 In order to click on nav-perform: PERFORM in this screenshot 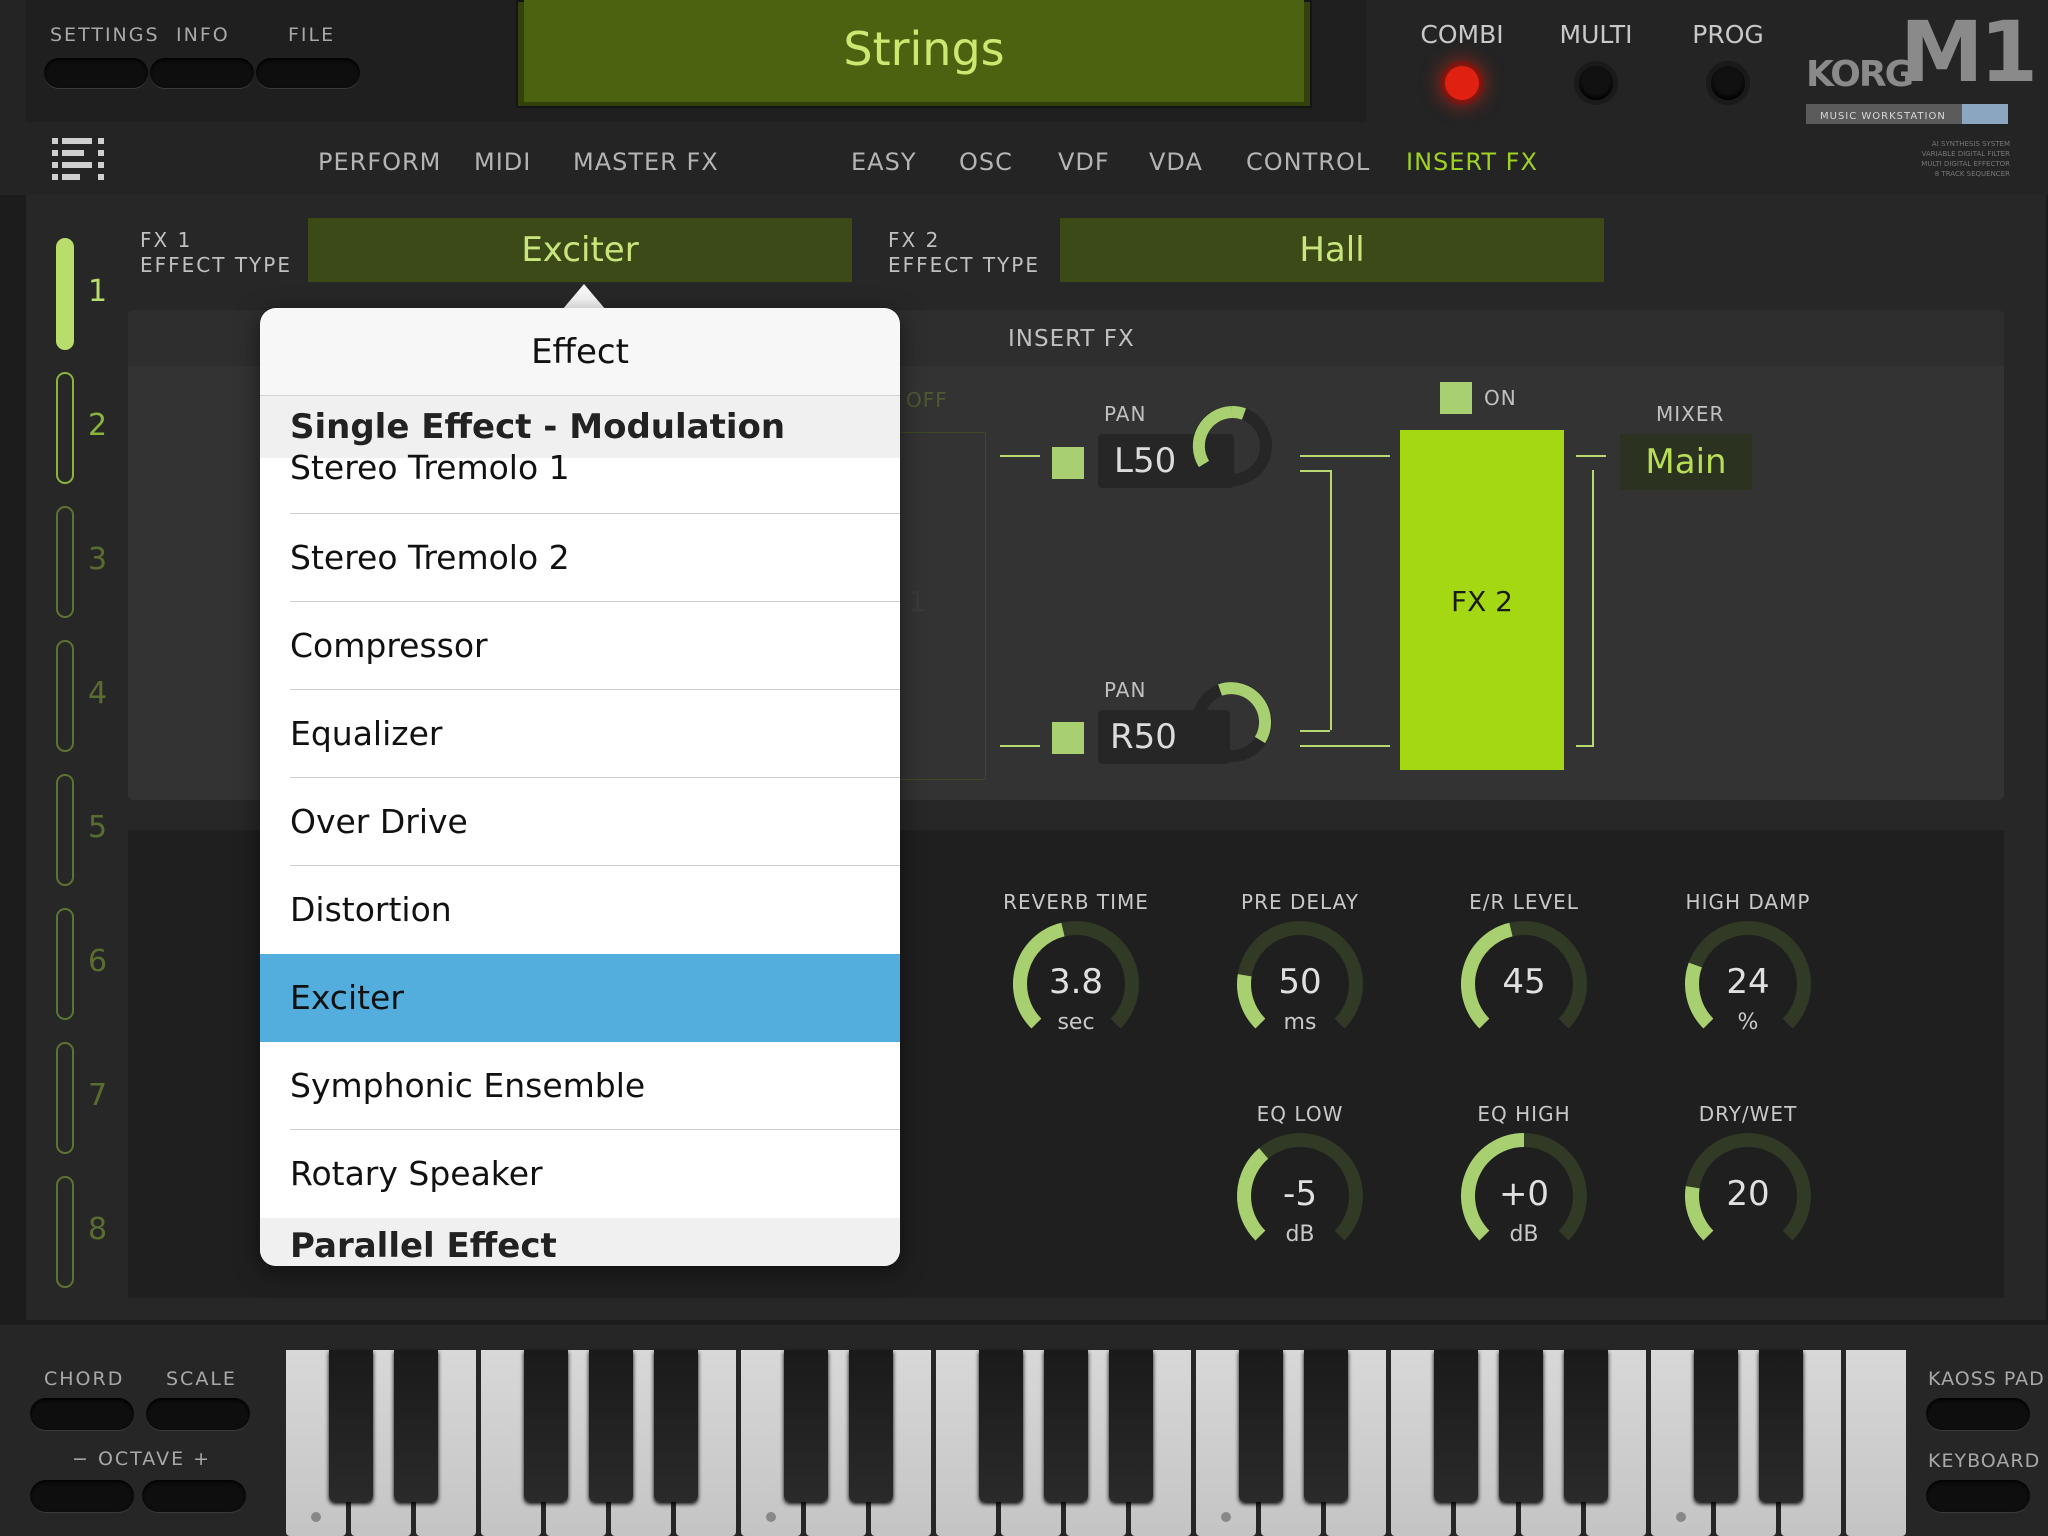, I will do `click(379, 162)`.